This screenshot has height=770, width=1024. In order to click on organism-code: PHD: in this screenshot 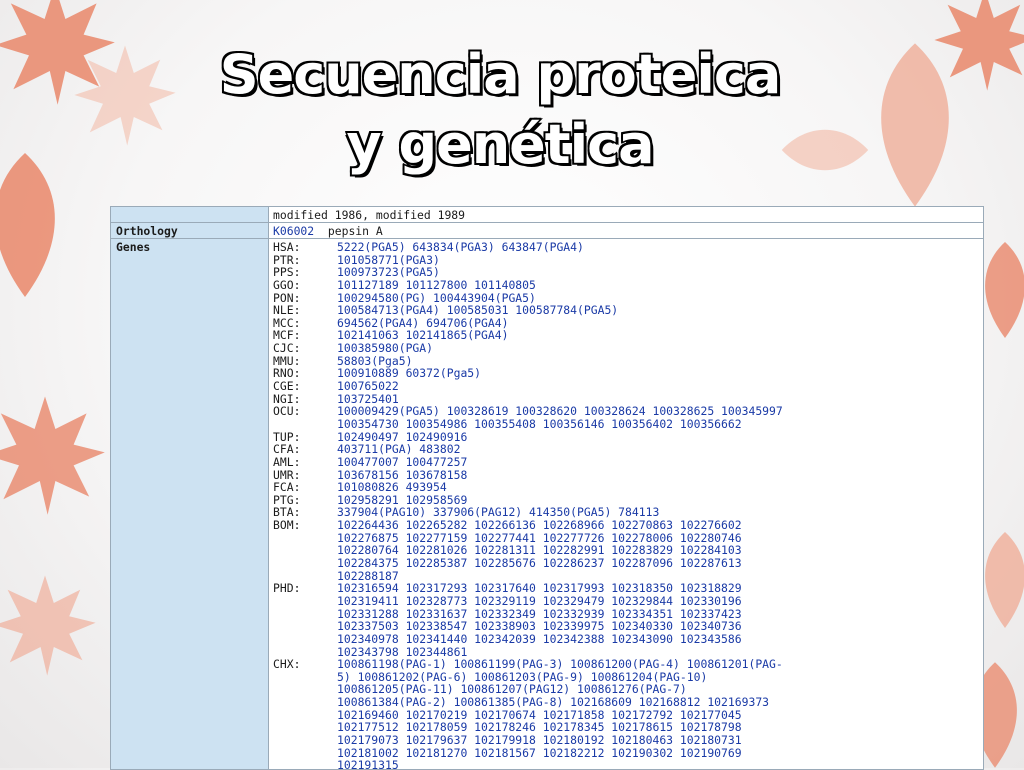, I will do `click(287, 588)`.